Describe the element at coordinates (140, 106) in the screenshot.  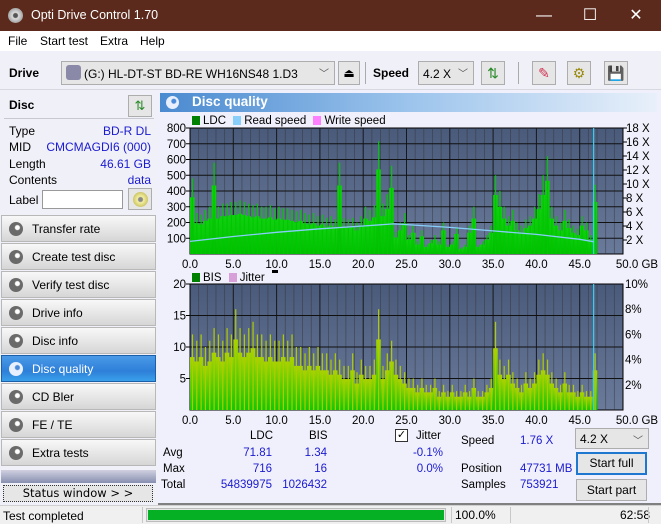
I see `disc-refresh-button: ⇅` at that location.